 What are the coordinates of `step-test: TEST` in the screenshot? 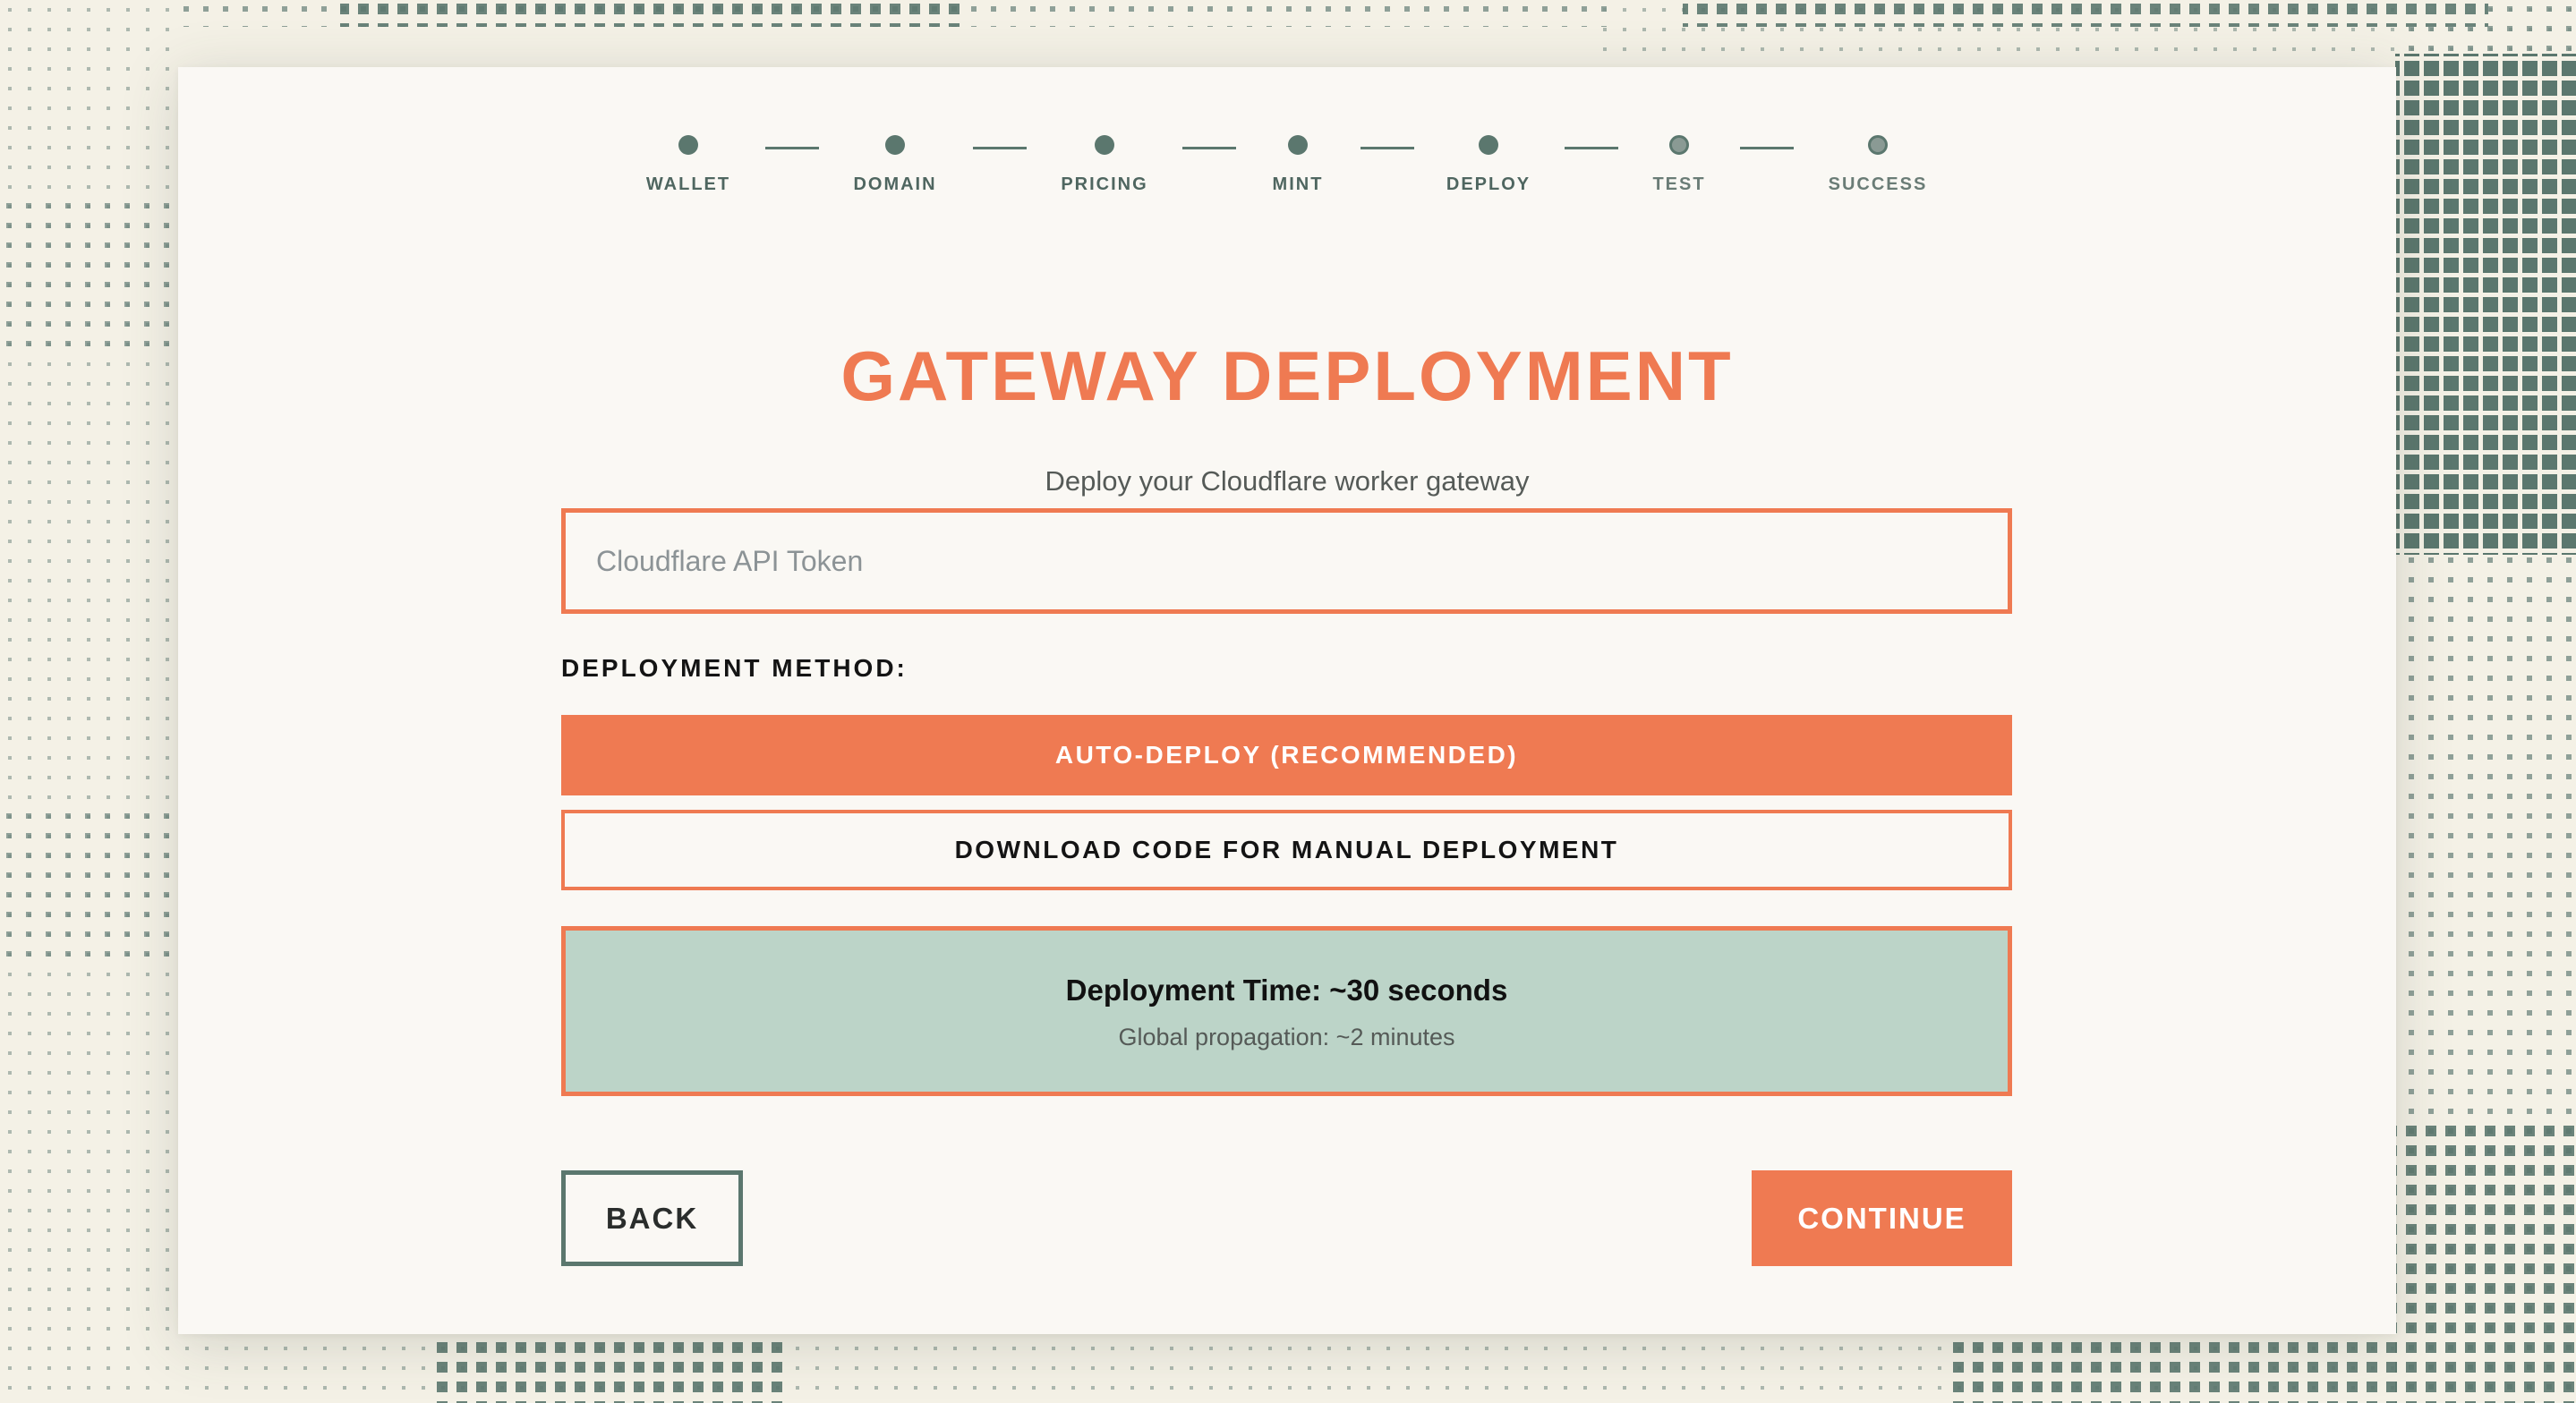 It's located at (1679, 165).